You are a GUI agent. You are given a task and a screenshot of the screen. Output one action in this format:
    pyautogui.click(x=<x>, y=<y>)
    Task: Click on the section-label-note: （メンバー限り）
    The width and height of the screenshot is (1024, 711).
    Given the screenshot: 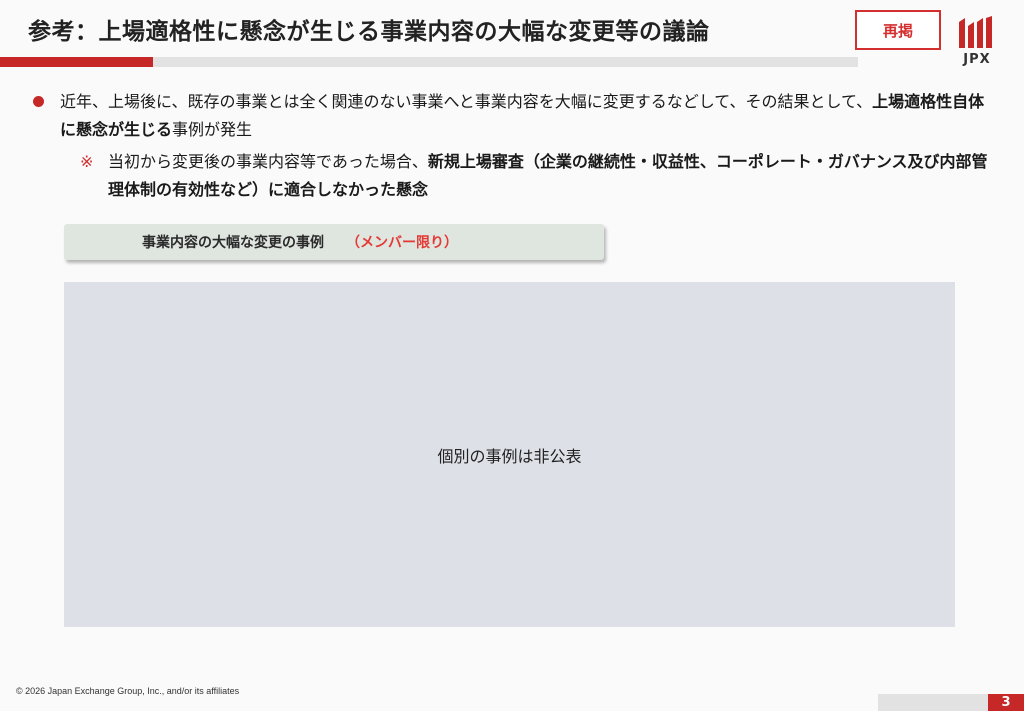 What is the action you would take?
    pyautogui.click(x=402, y=243)
    